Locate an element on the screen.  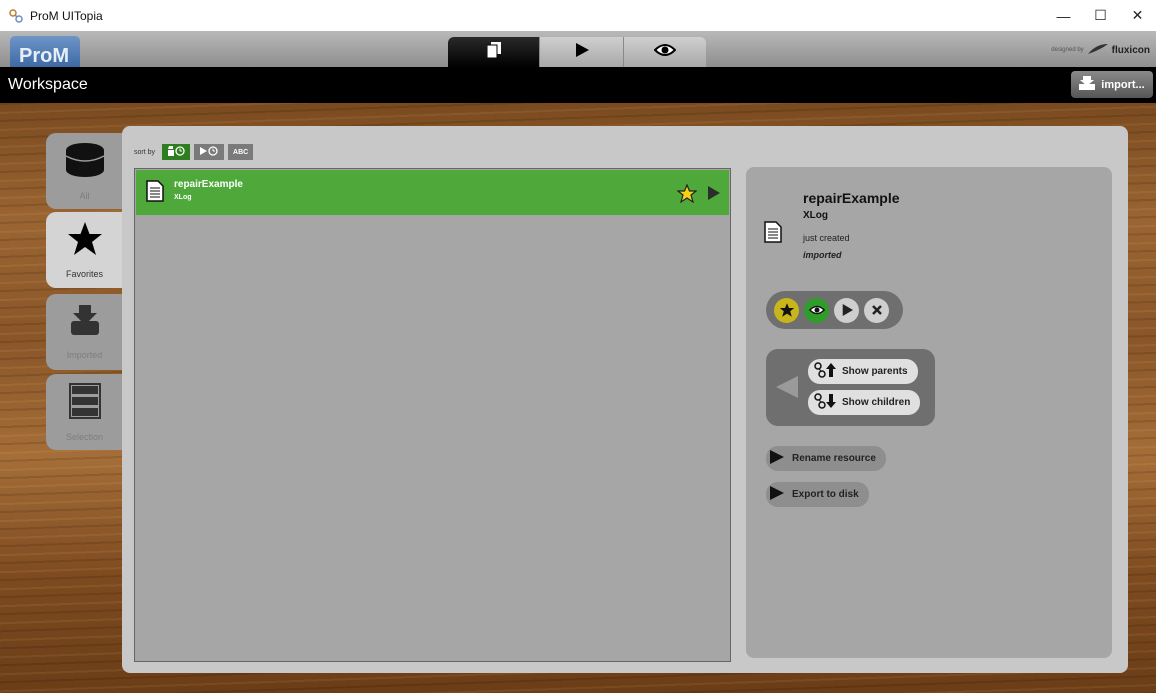
prom-app-icon is located at coordinates (16, 16).